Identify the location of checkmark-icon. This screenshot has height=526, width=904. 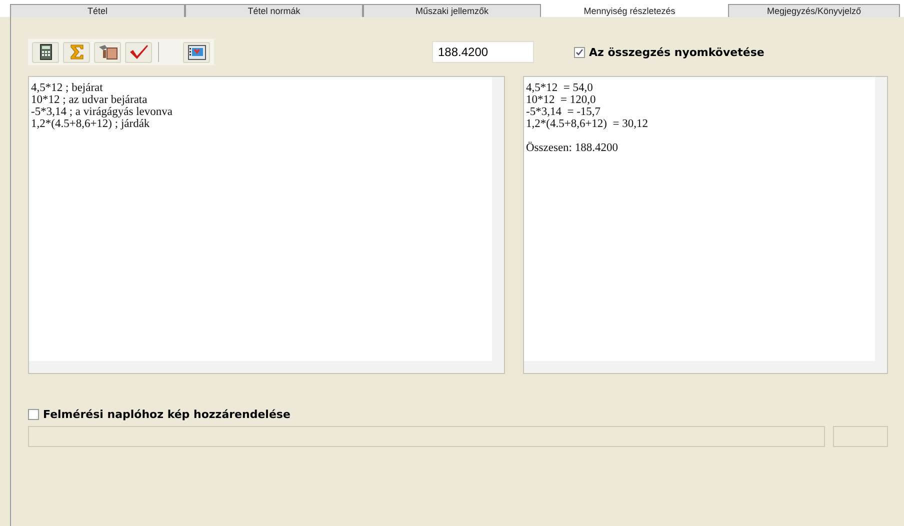
(138, 52).